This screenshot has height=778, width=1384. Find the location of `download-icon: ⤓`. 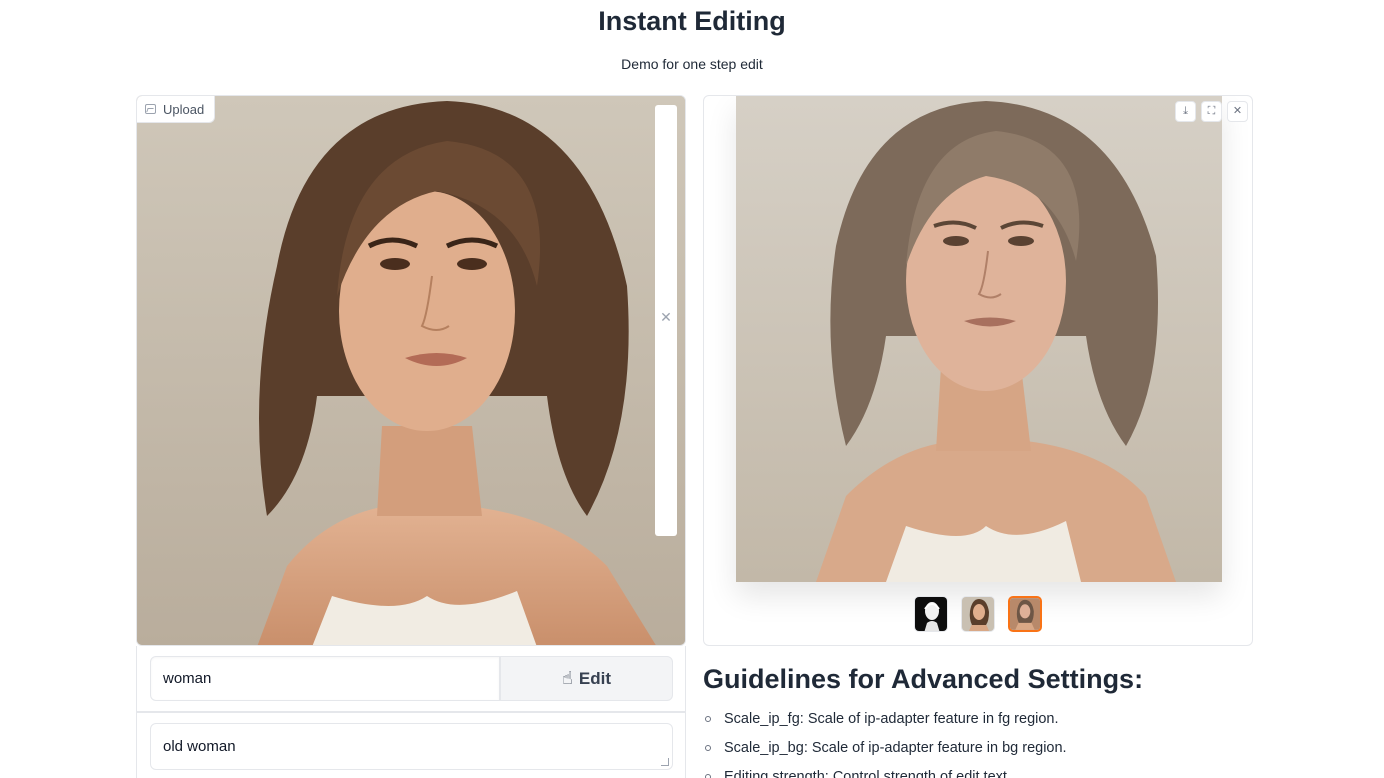

download-icon: ⤓ is located at coordinates (1185, 111).